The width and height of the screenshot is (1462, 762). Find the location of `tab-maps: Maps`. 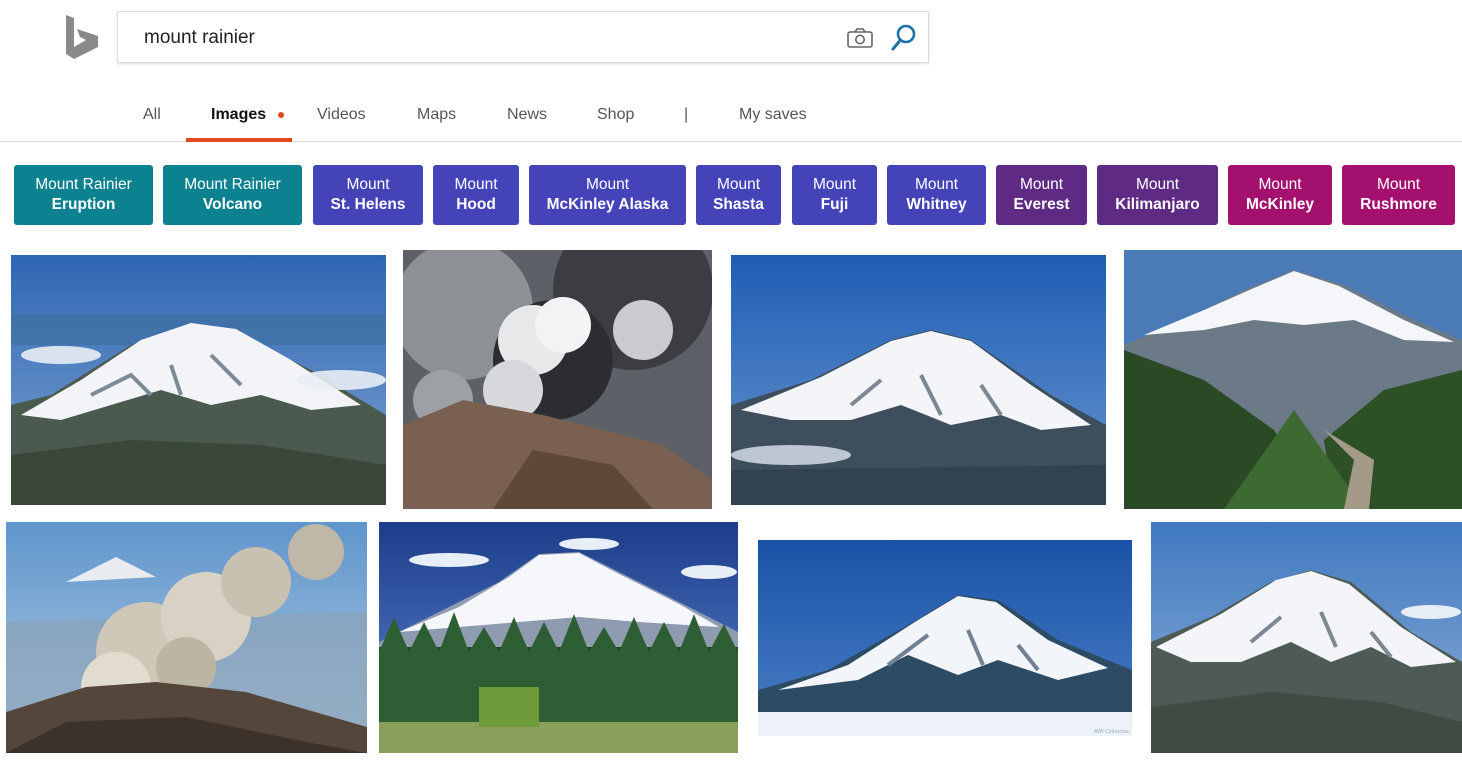

tab-maps: Maps is located at coordinates (436, 115).